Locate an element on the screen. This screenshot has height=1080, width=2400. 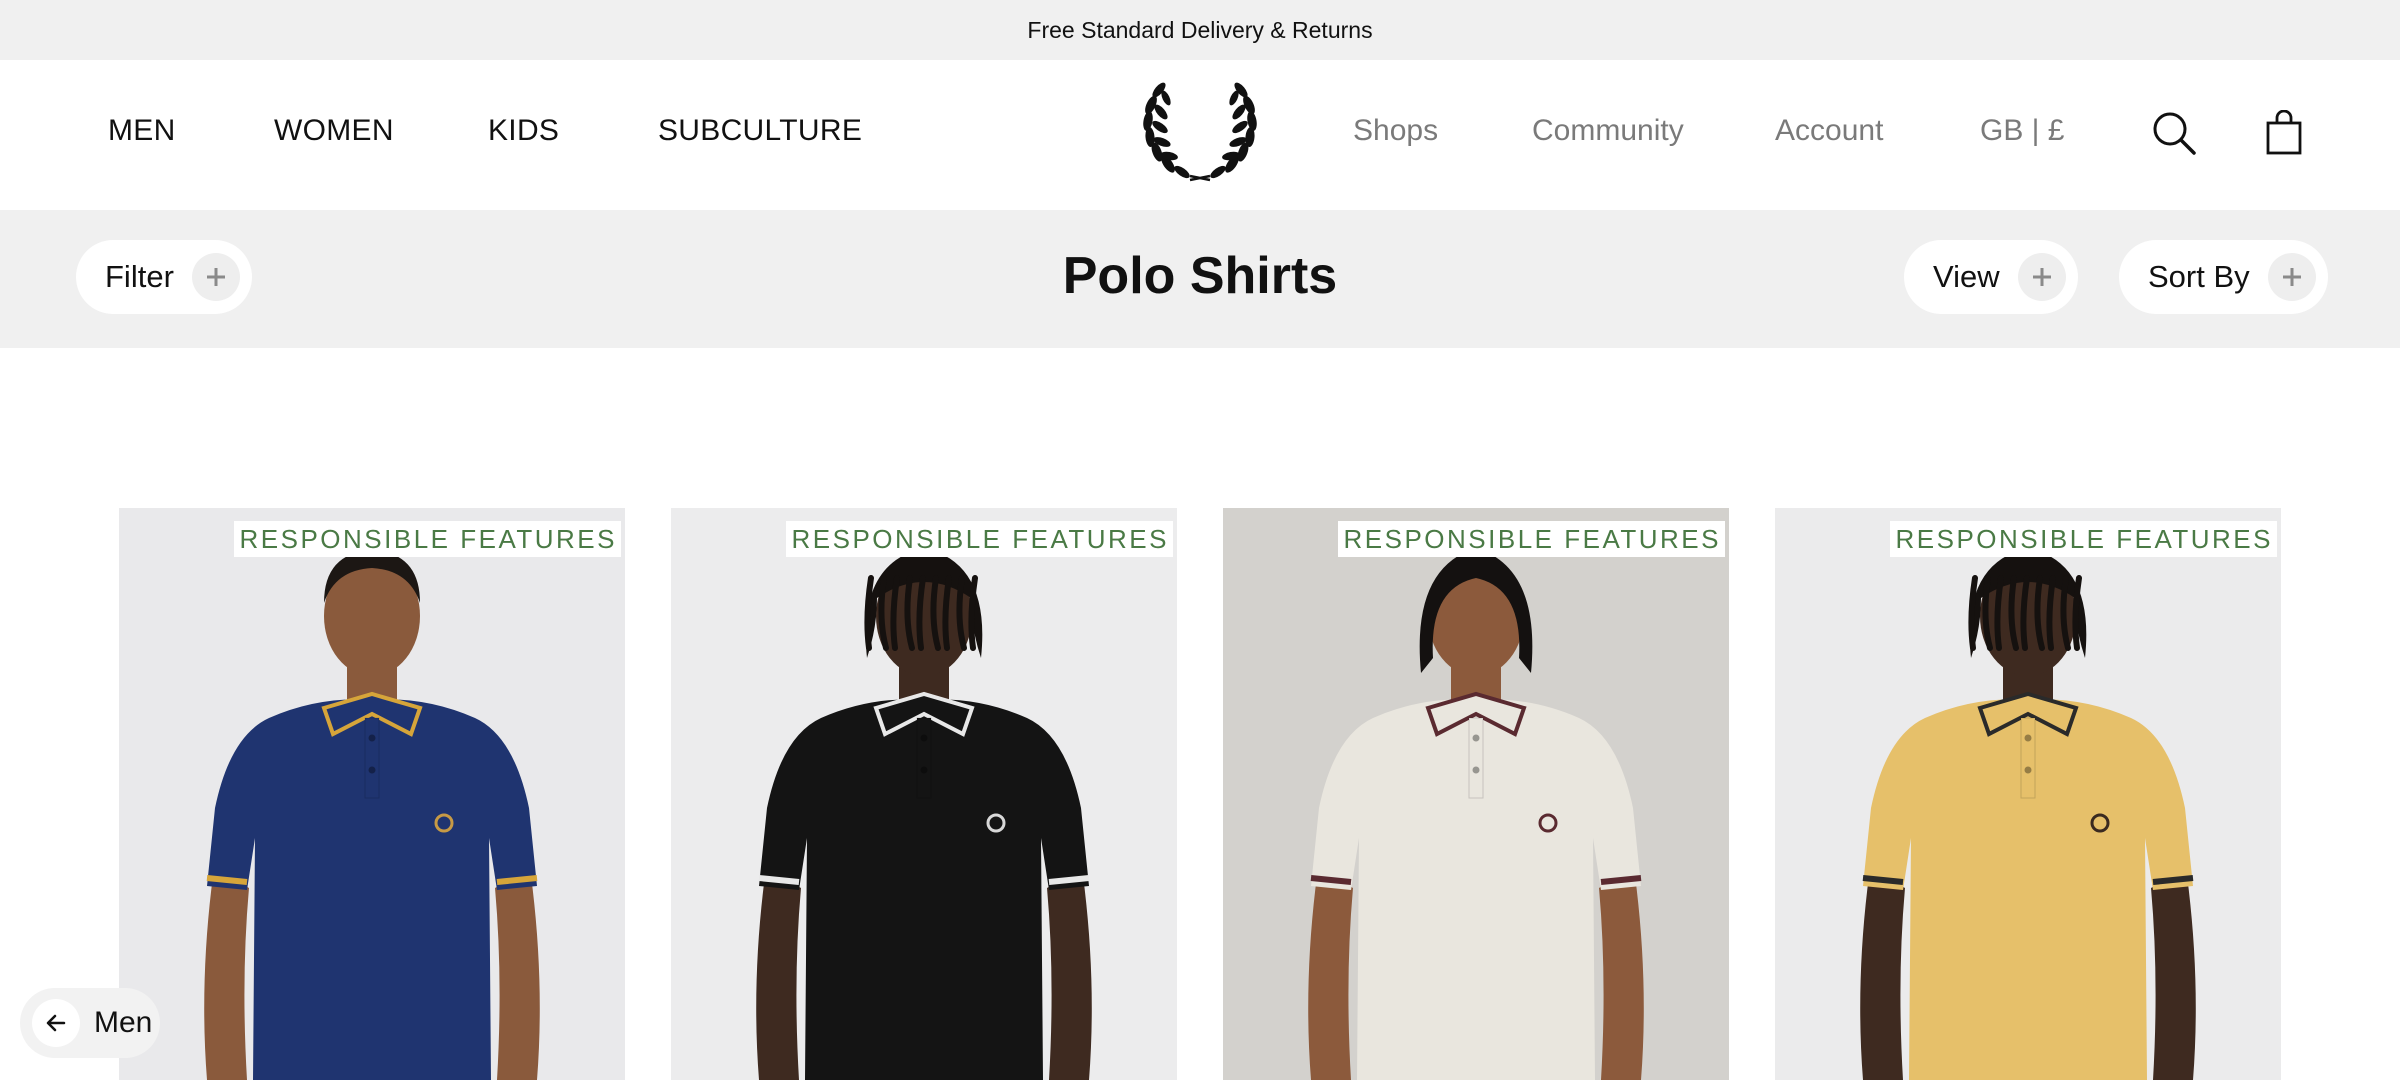
nav-link-kids: KIDS is located at coordinates (523, 131).